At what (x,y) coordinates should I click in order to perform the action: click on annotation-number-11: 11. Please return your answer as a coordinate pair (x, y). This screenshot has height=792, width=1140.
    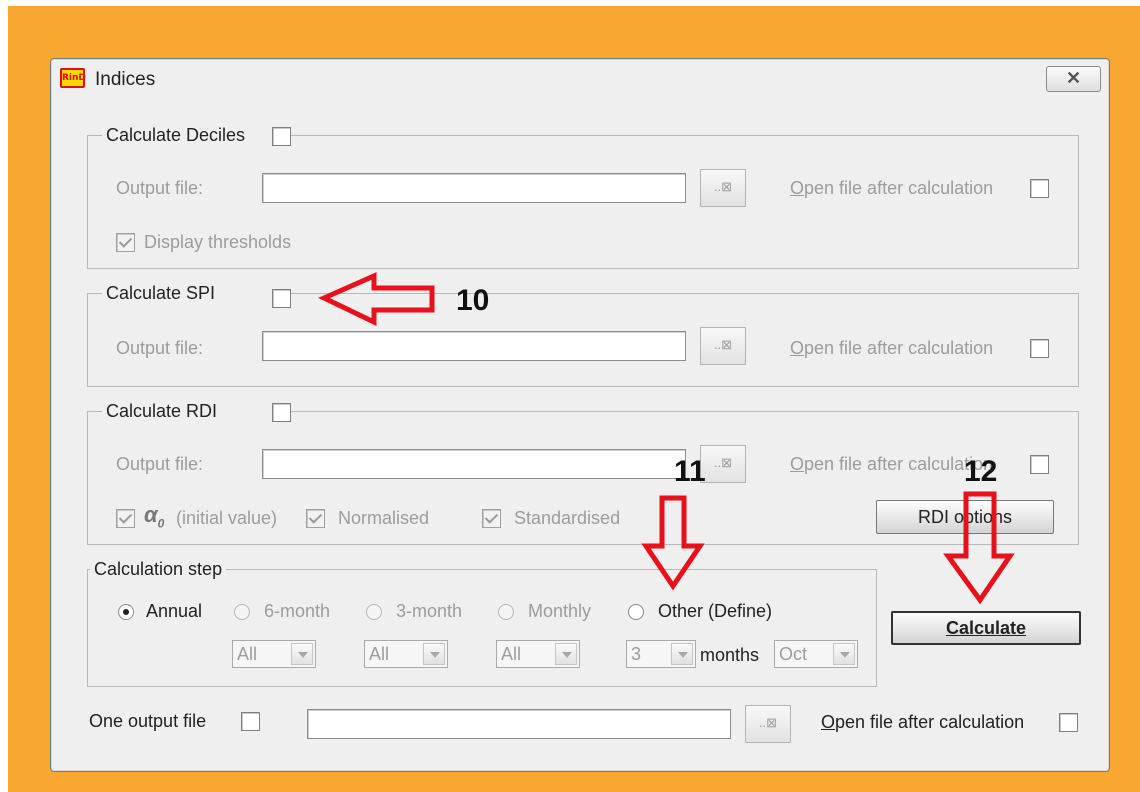
    Looking at the image, I should click on (690, 471).